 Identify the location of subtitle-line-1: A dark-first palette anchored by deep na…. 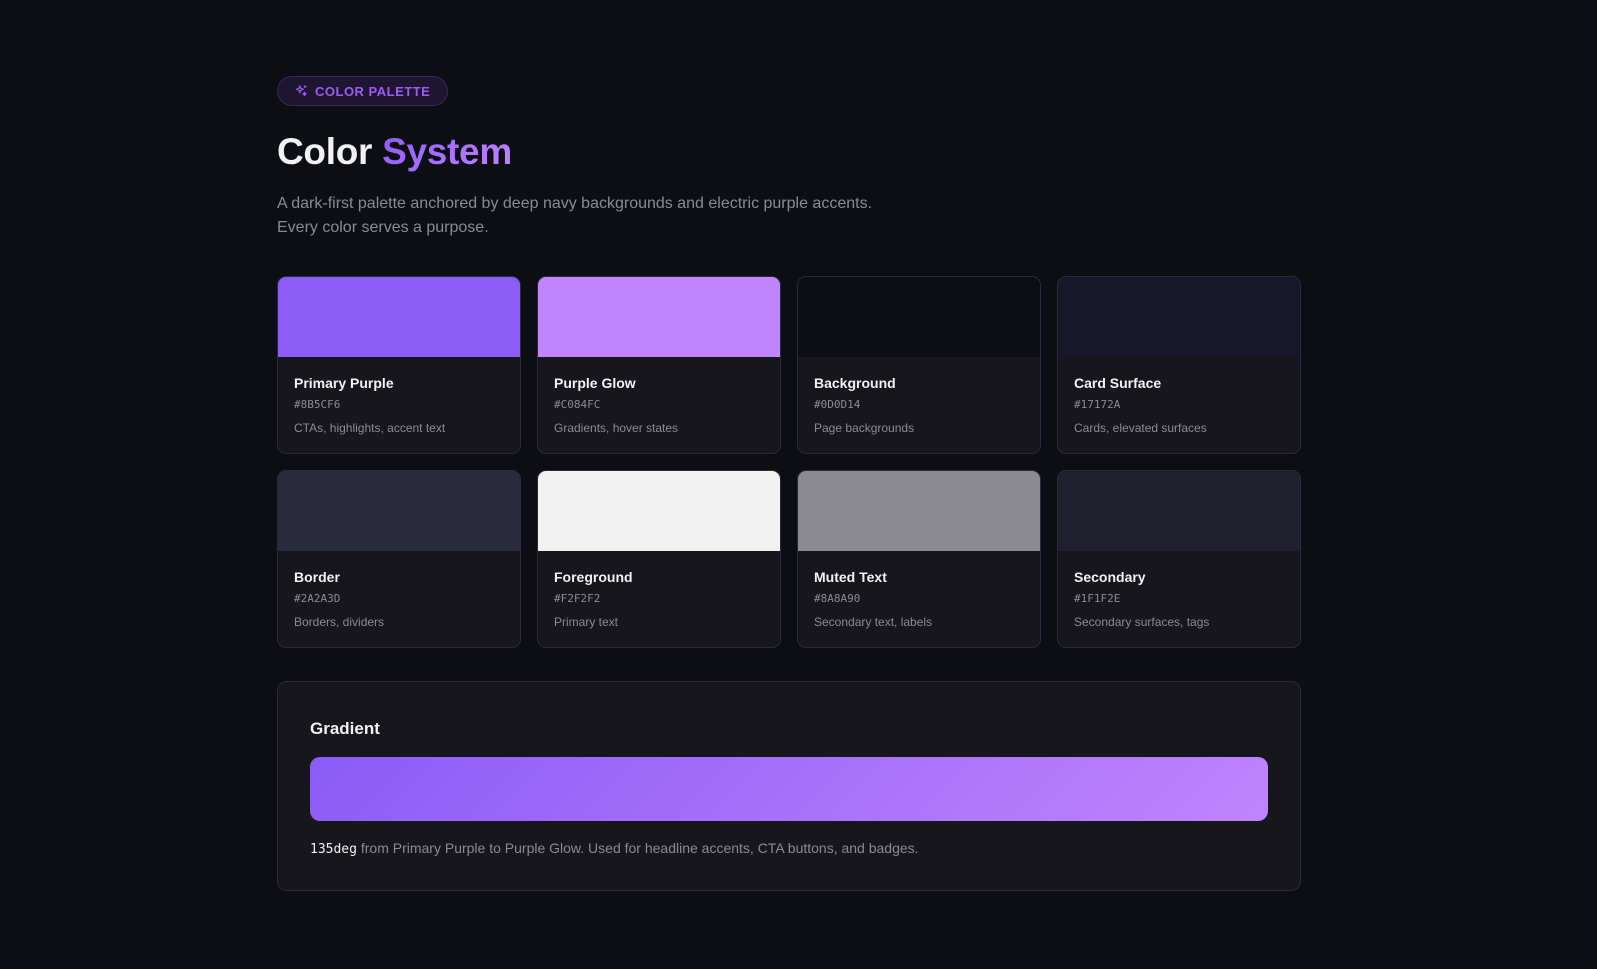
(575, 203).